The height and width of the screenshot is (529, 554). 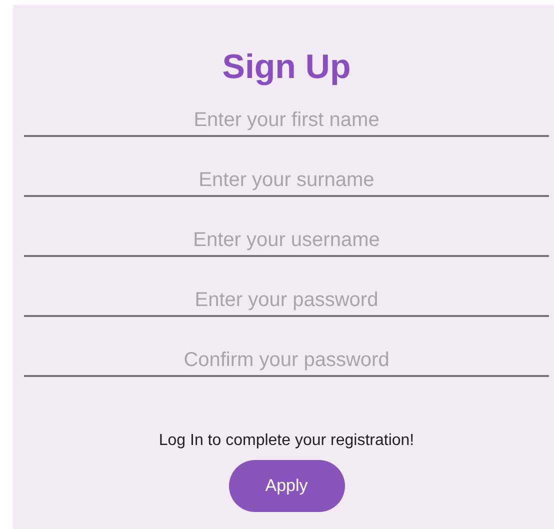 I want to click on input-field: Enter your username, so click(x=286, y=241).